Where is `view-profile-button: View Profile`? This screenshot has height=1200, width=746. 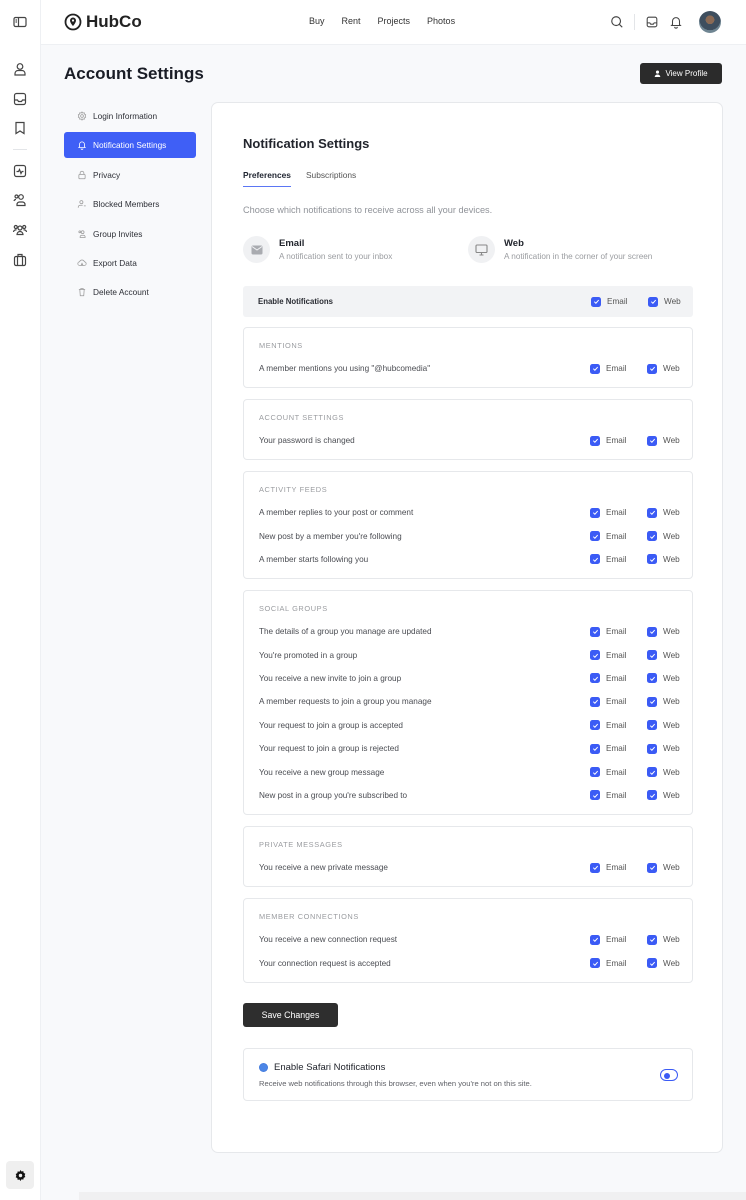
view-profile-button: View Profile is located at coordinates (681, 73).